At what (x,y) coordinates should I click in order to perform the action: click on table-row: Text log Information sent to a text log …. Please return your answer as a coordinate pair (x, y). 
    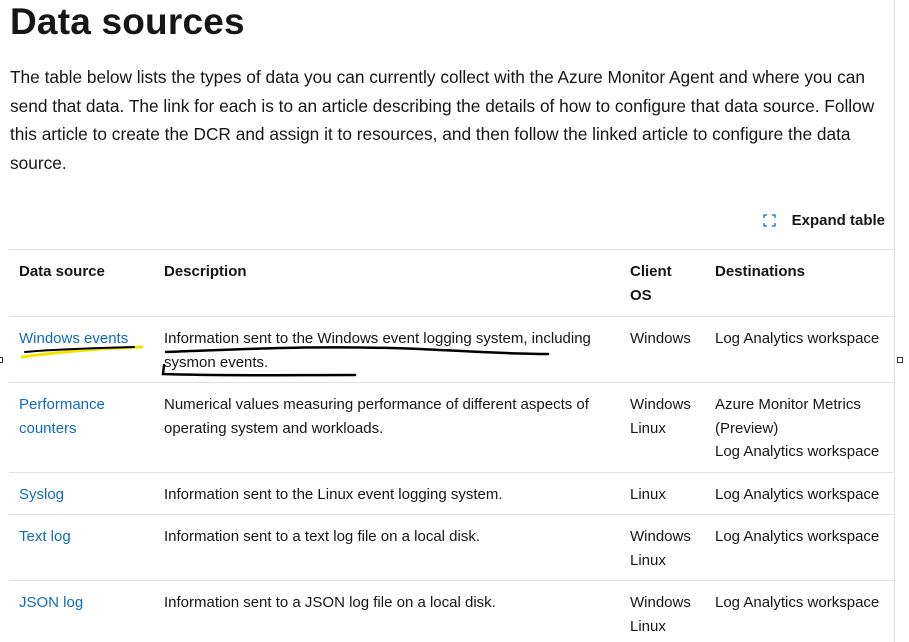
    Looking at the image, I should click on (452, 547).